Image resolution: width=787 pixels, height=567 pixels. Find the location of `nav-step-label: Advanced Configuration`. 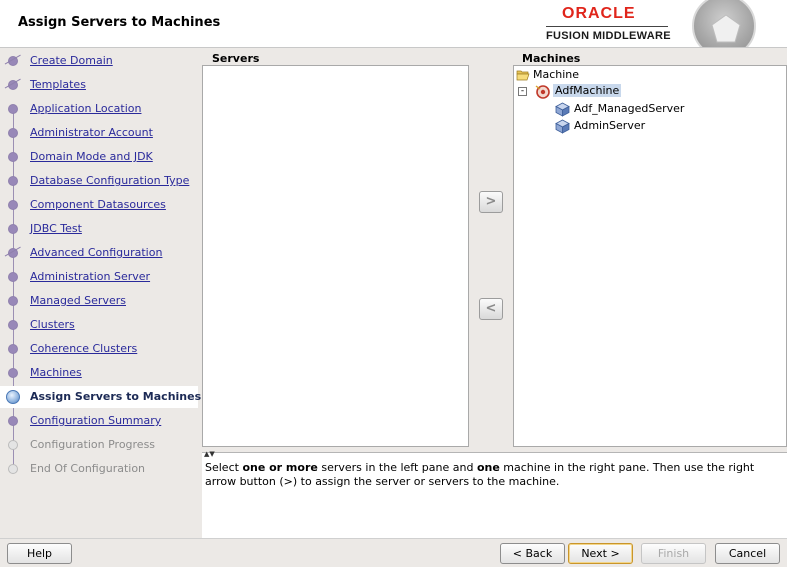

nav-step-label: Advanced Configuration is located at coordinates (96, 252).